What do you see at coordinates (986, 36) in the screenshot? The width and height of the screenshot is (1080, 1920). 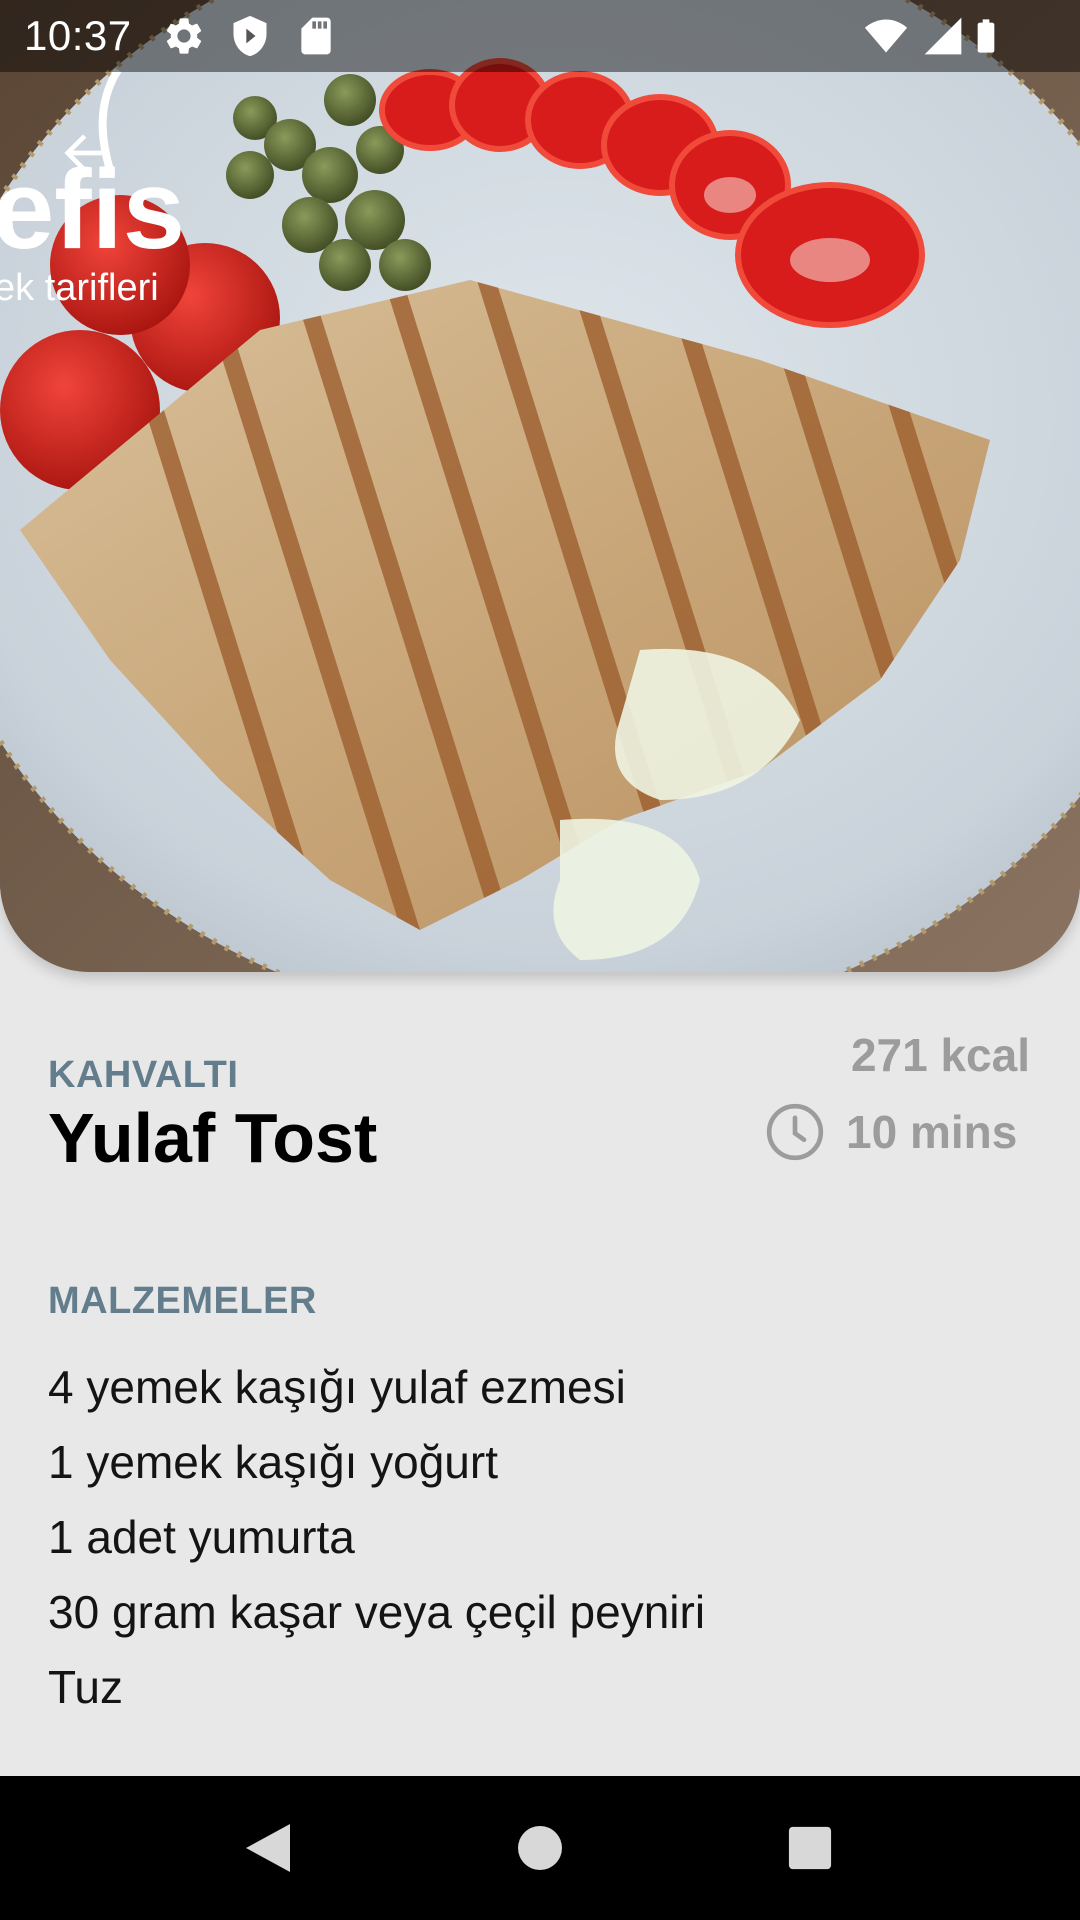 I see `battery-icon` at bounding box center [986, 36].